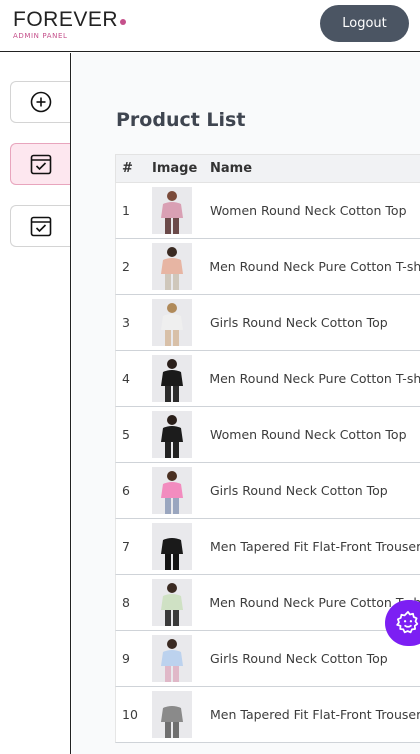 This screenshot has width=420, height=754. What do you see at coordinates (126, 546) in the screenshot?
I see `row-number: 7` at bounding box center [126, 546].